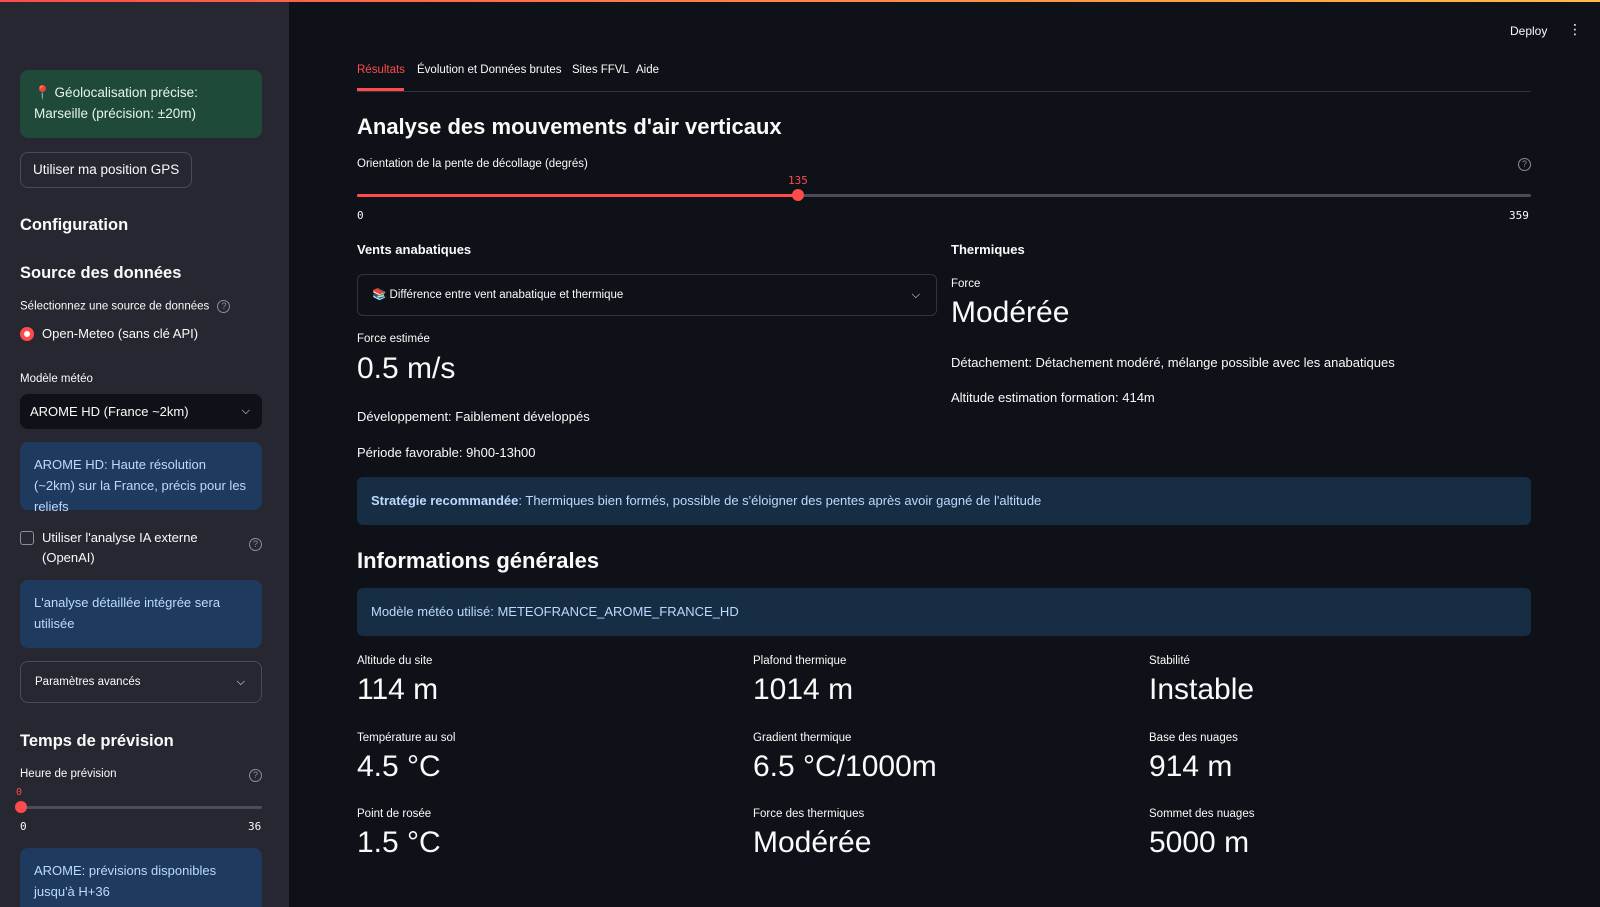 This screenshot has width=1600, height=907. I want to click on metric-label: Point de rosée, so click(394, 814).